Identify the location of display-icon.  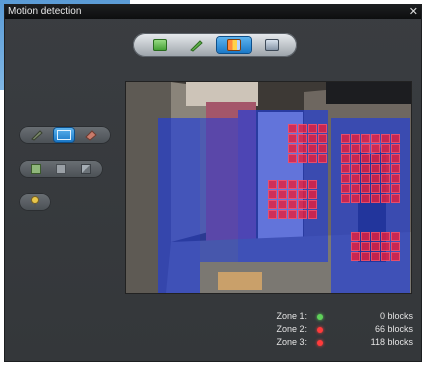
(272, 45).